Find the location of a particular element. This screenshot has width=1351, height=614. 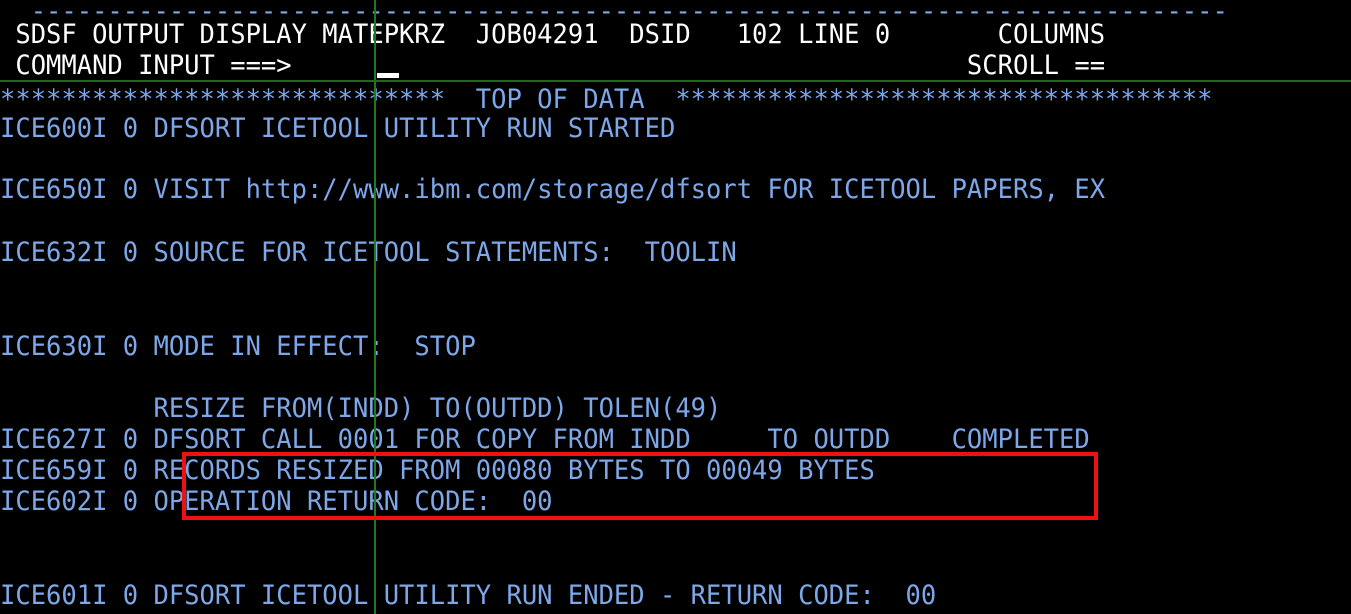

output-line-resize-statement: RESIZE FROM(INDD) TO(OUTDD) TOLEN(49) is located at coordinates (361, 408).